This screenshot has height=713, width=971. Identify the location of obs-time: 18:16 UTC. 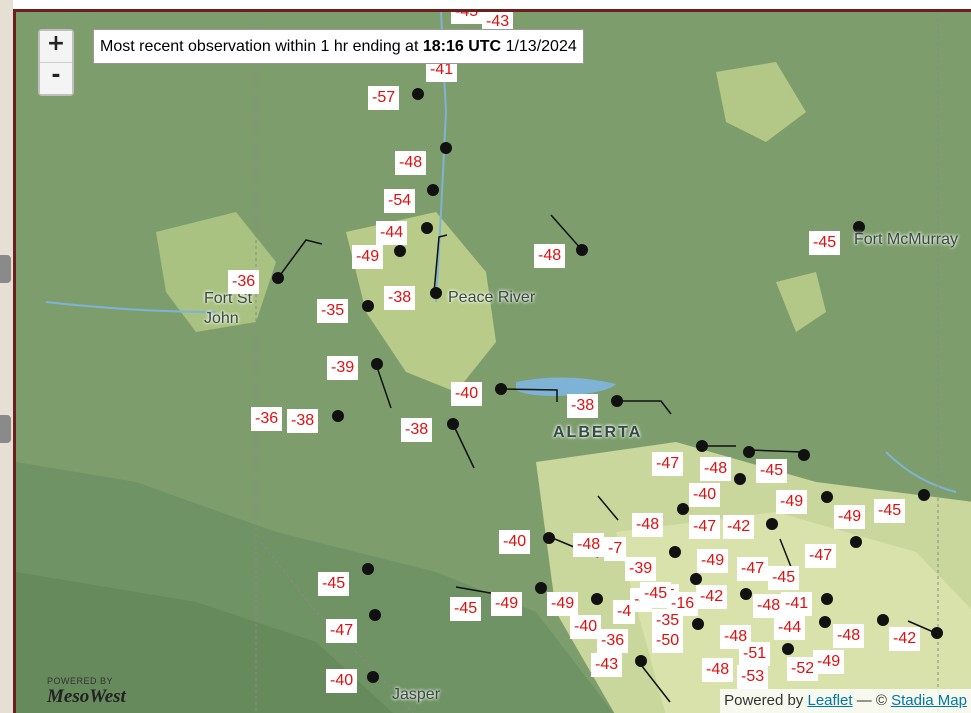
(462, 46).